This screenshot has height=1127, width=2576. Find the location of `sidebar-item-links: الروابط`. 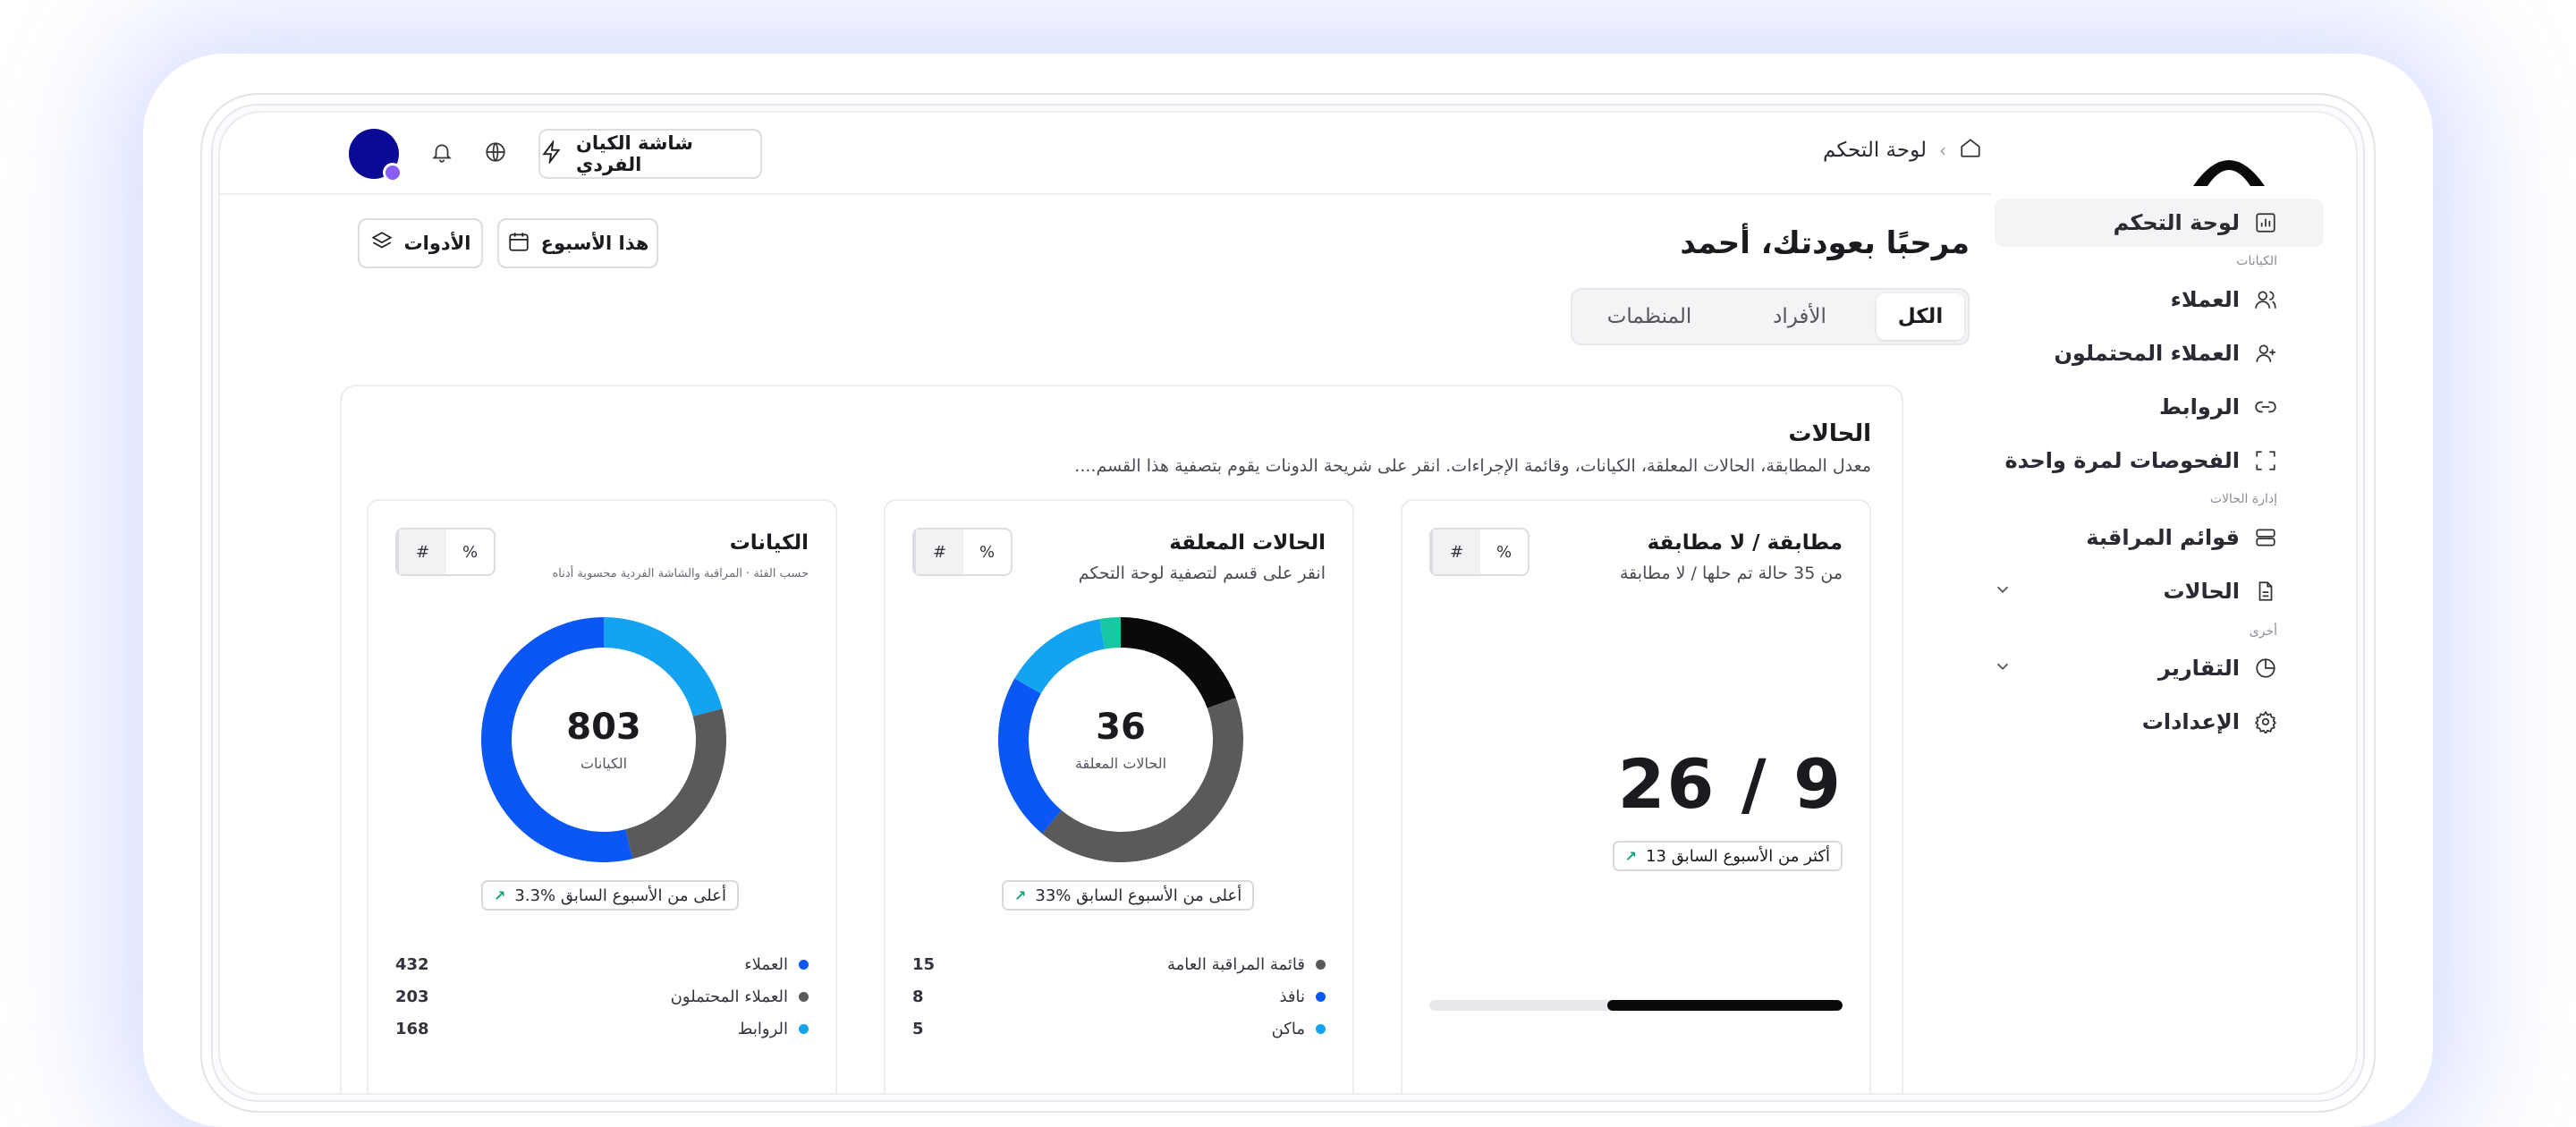

sidebar-item-links: الروابط is located at coordinates (2218, 407).